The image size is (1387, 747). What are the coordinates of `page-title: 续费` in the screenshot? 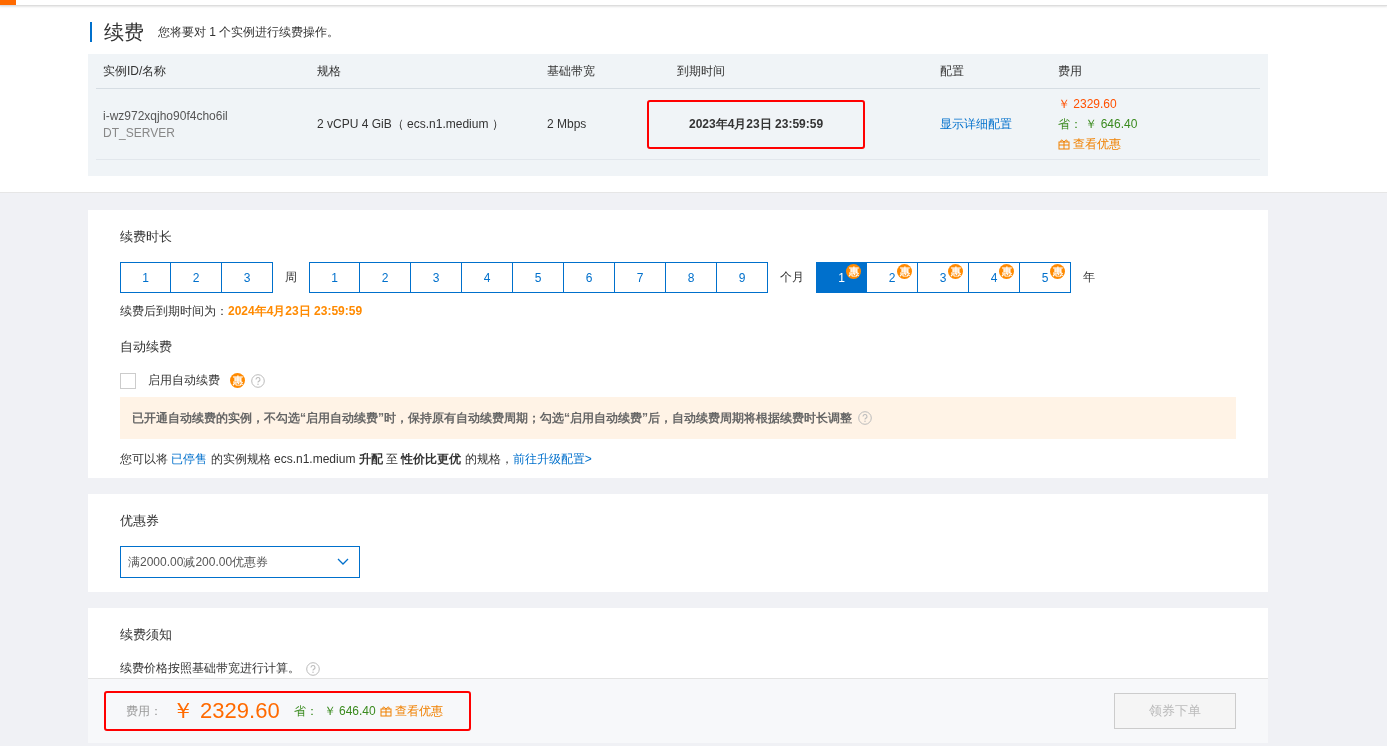 It's located at (124, 32).